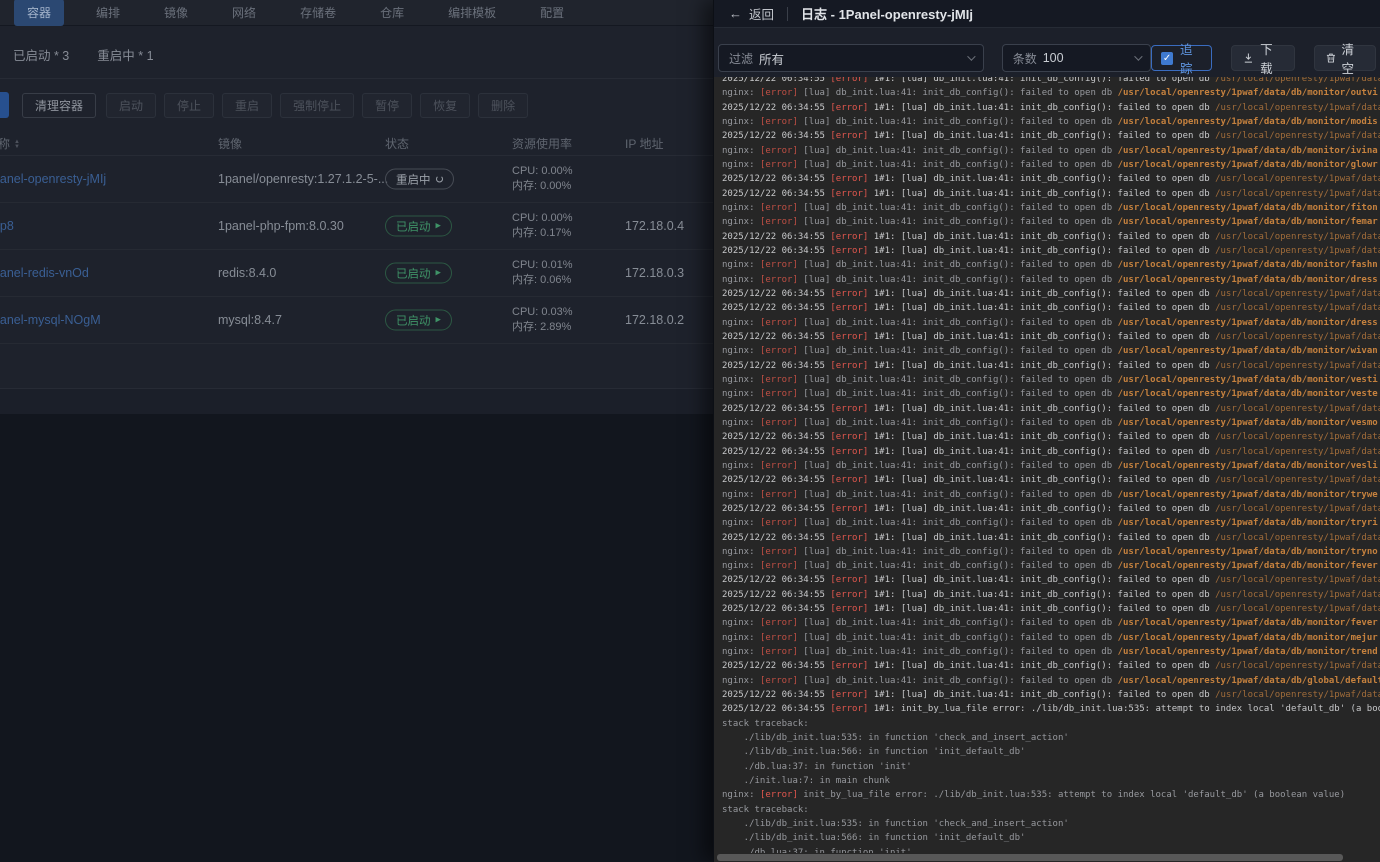 The height and width of the screenshot is (862, 1380). Describe the element at coordinates (851, 58) in the screenshot. I see `filter-select: 过滤 所有` at that location.